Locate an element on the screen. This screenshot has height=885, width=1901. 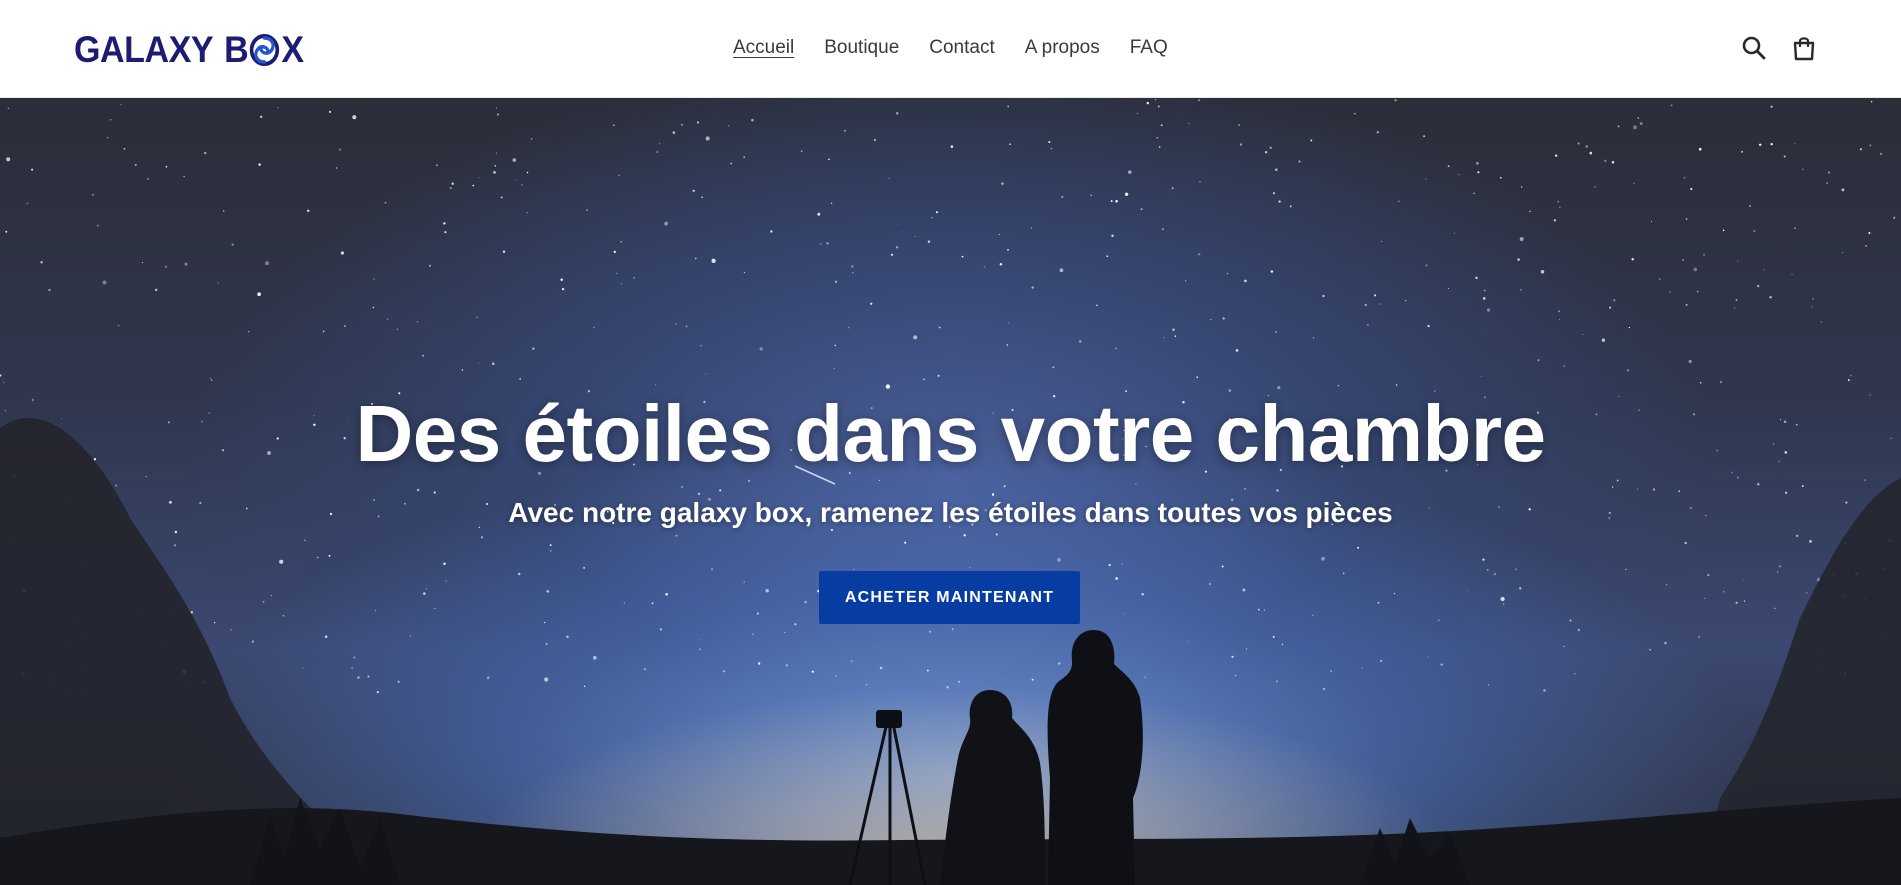
nav-item-boutique: Boutique is located at coordinates (861, 48).